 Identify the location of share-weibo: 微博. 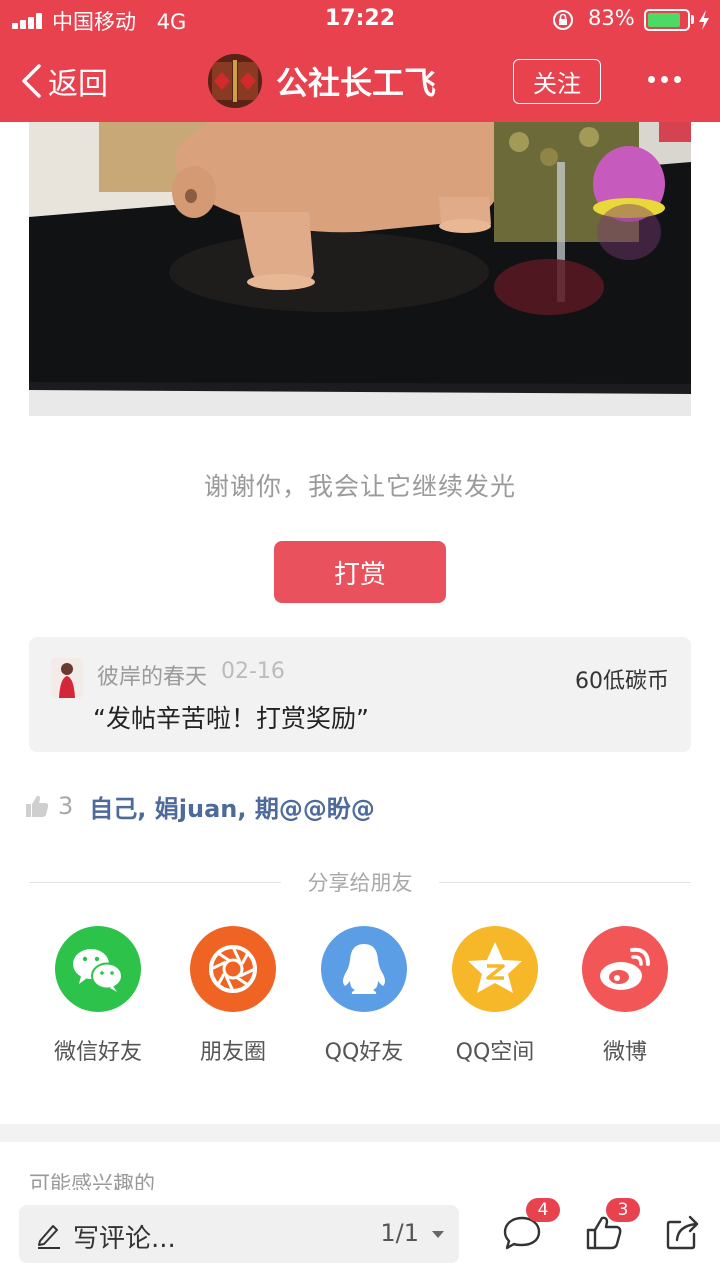
(625, 996).